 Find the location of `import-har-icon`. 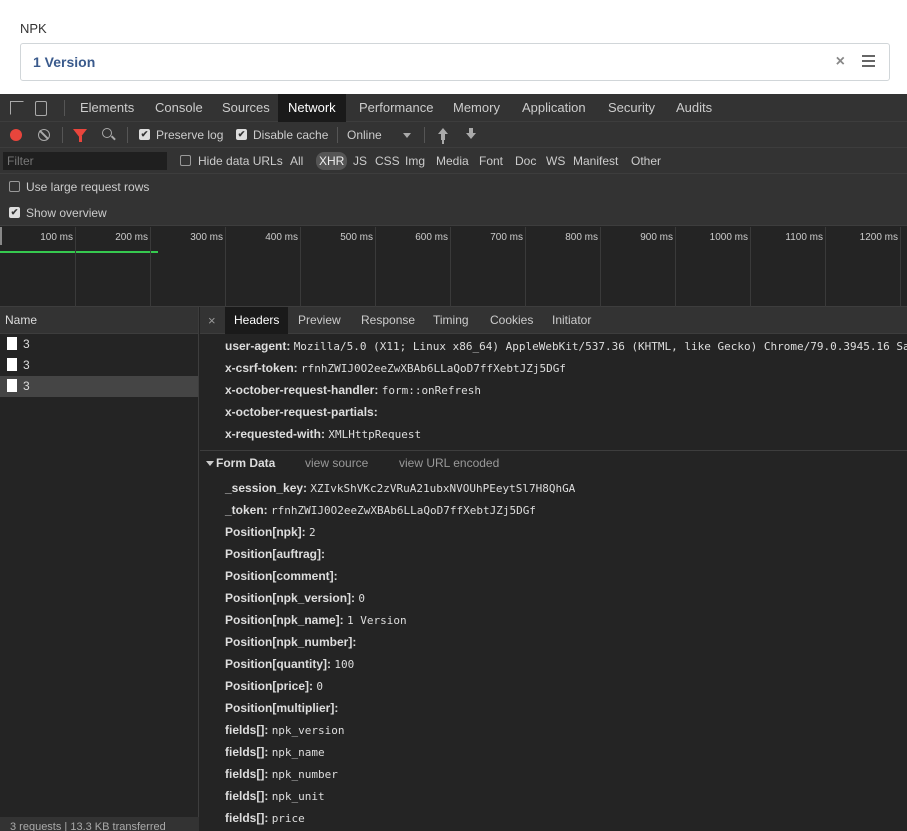

import-har-icon is located at coordinates (443, 135).